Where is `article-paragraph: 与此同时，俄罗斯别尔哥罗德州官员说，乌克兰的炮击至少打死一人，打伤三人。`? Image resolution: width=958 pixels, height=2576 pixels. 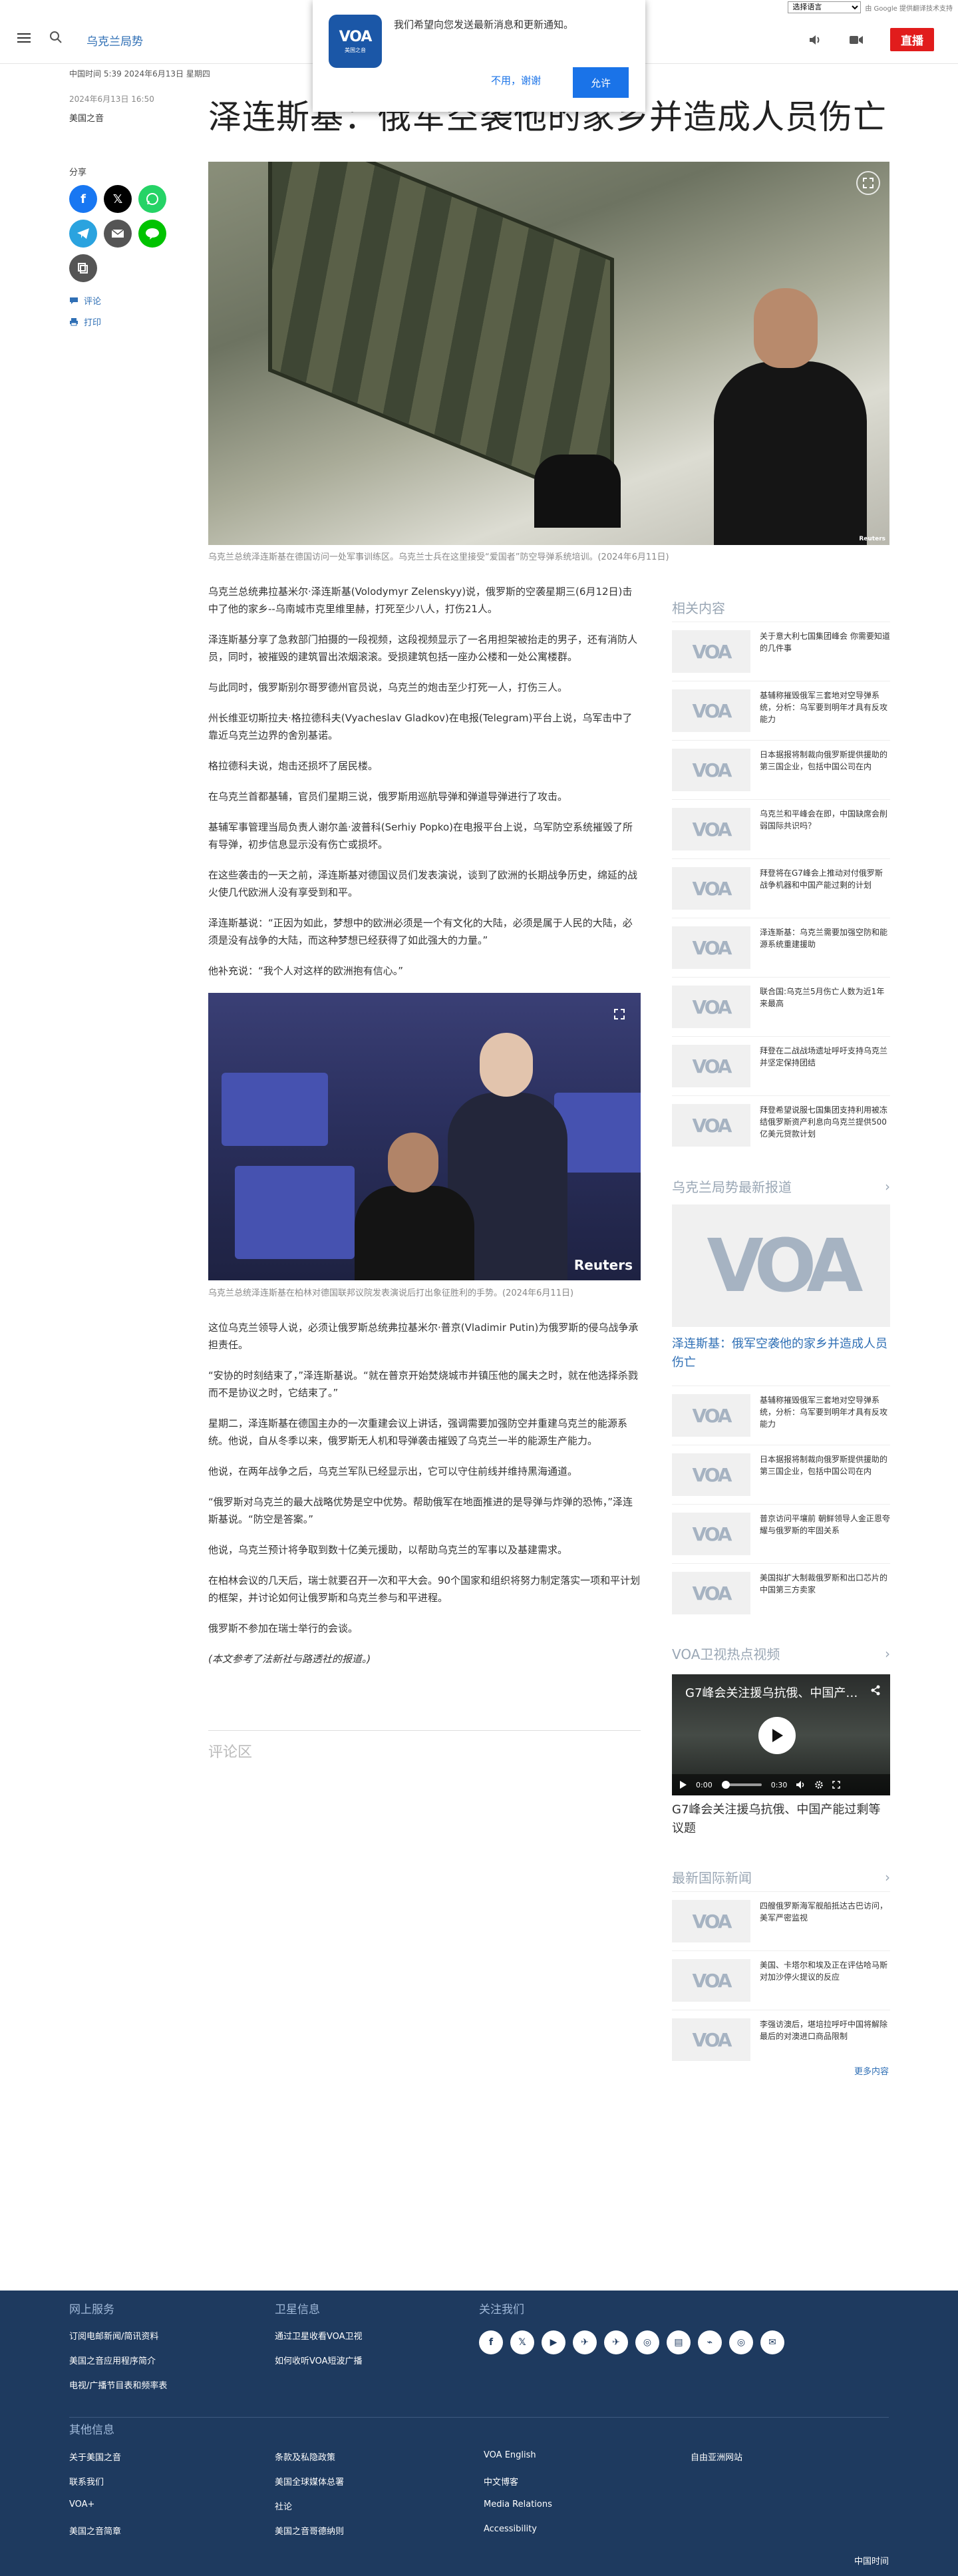 article-paragraph: 与此同时，俄罗斯别尔哥罗德州官员说，乌克兰的炮击至少打死一人，打伤三人。 is located at coordinates (388, 687).